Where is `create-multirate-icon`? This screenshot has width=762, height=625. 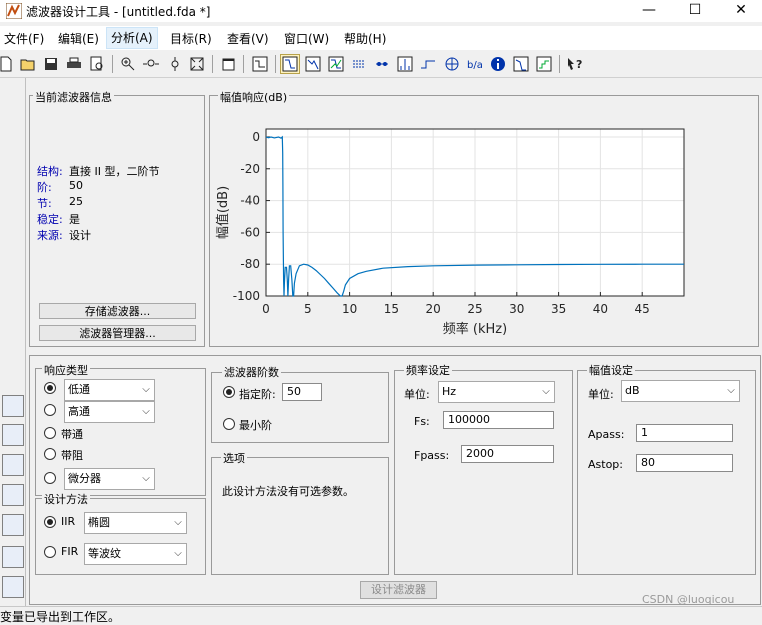 create-multirate-icon is located at coordinates (13, 435).